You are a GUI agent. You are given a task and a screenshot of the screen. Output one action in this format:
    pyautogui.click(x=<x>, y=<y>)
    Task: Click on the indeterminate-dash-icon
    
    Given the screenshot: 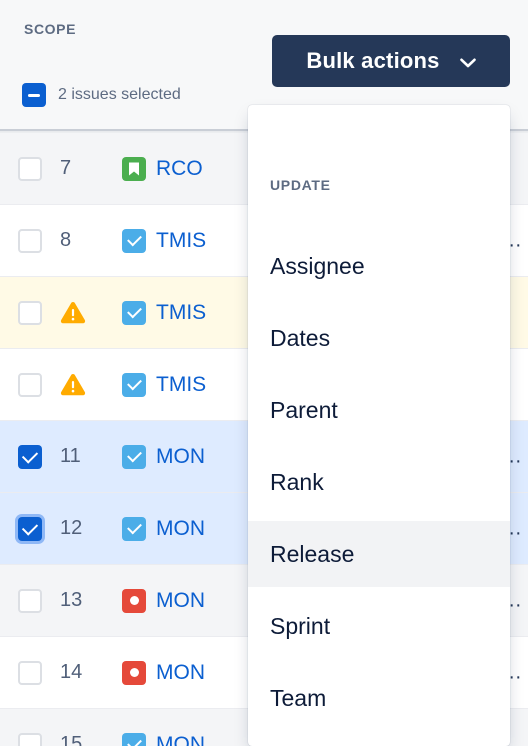 What is the action you would take?
    pyautogui.click(x=34, y=95)
    